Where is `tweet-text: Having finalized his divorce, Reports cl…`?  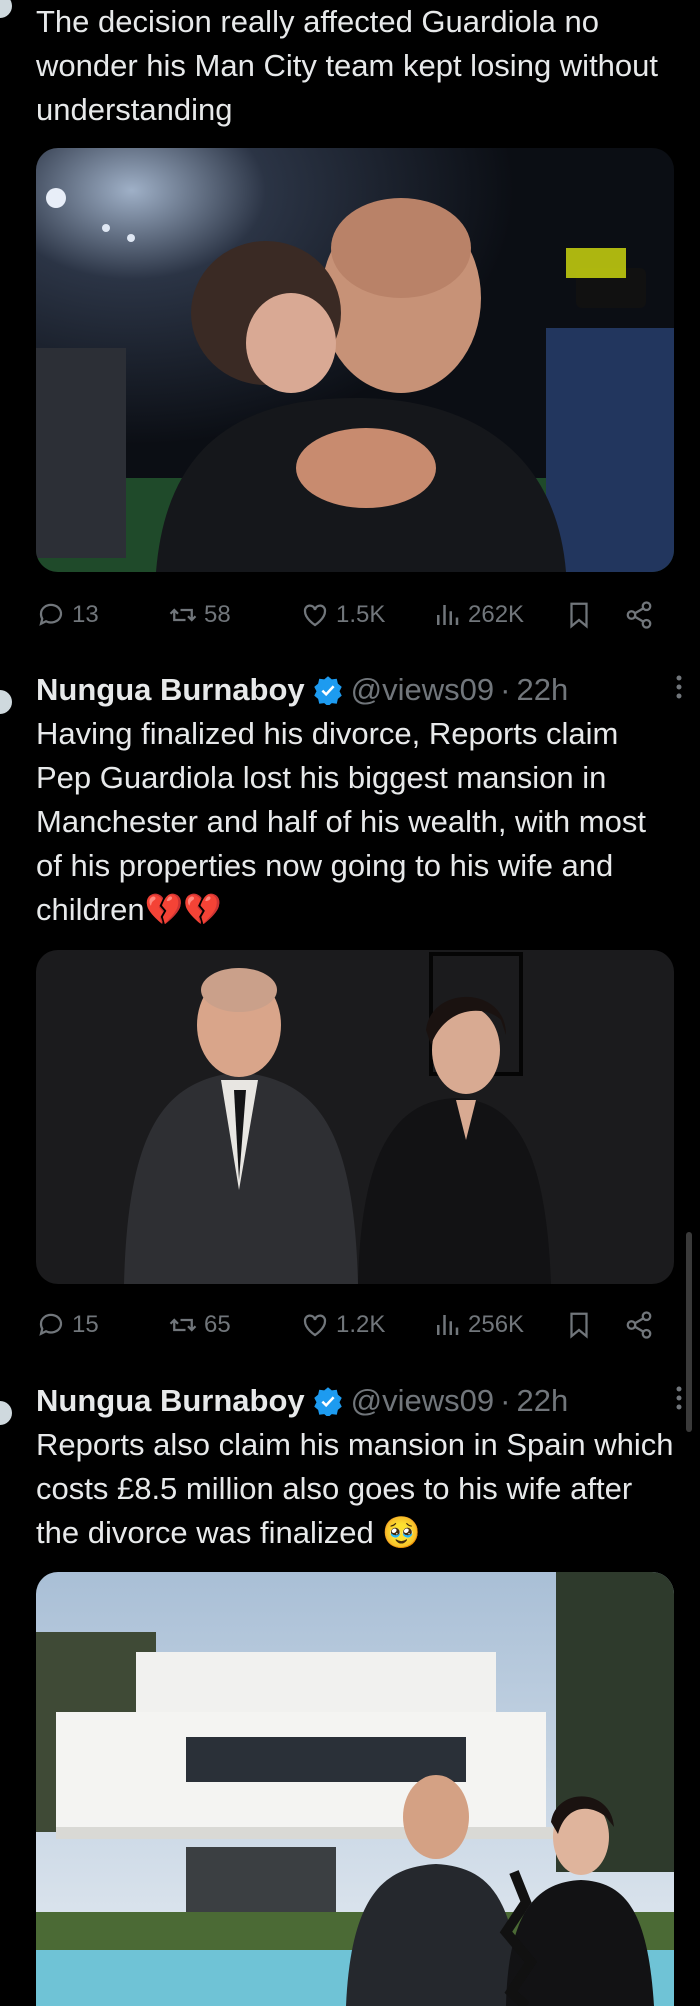
tweet-text: Having finalized his divorce, Reports cl… is located at coordinates (341, 821).